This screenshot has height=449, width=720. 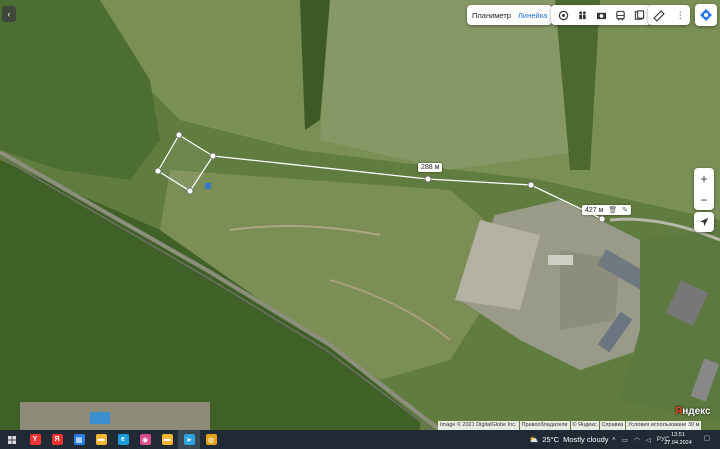 What do you see at coordinates (584, 425) in the screenshot?
I see `yandex-copyright: © Яндекс` at bounding box center [584, 425].